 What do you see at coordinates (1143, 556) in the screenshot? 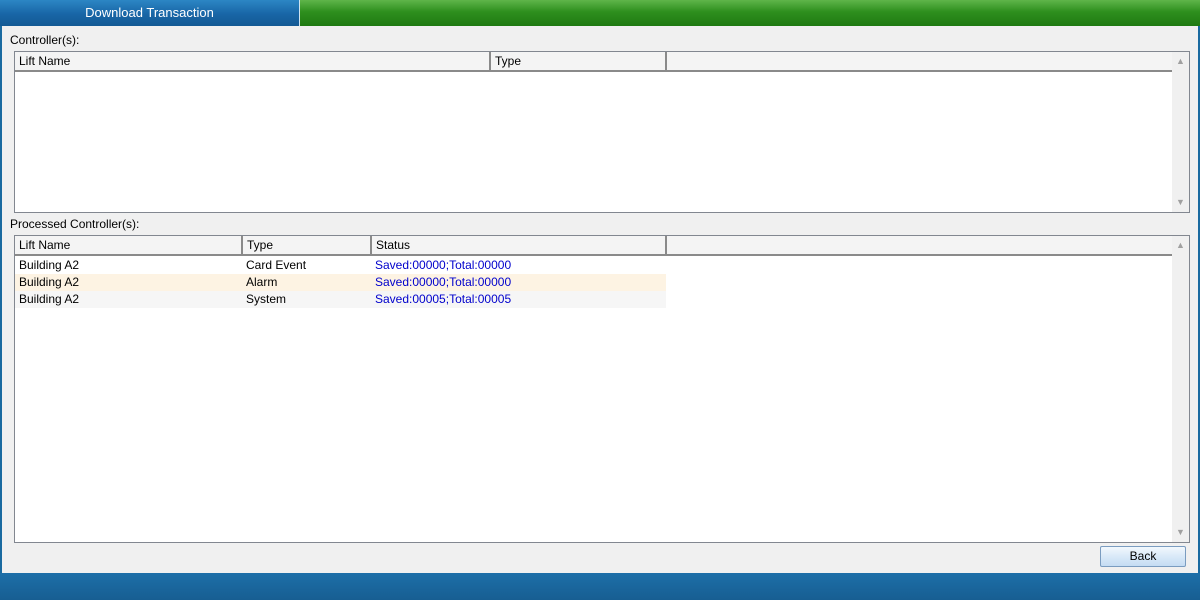
I see `back-button: Back` at bounding box center [1143, 556].